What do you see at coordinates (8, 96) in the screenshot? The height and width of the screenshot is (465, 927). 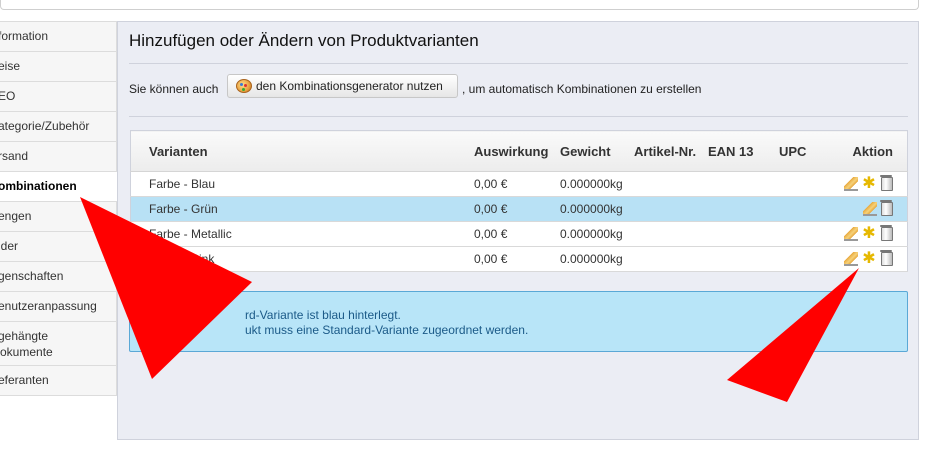 I see `sidebar-item-label: EO` at bounding box center [8, 96].